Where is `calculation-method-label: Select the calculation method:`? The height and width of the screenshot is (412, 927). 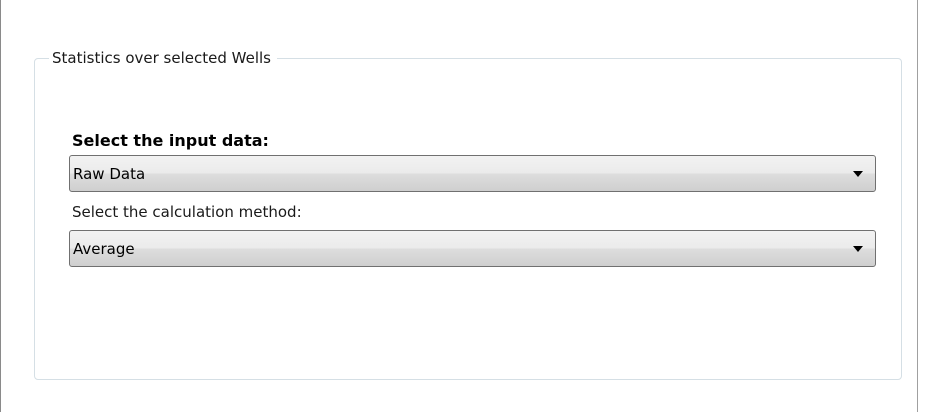
calculation-method-label: Select the calculation method: is located at coordinates (187, 212).